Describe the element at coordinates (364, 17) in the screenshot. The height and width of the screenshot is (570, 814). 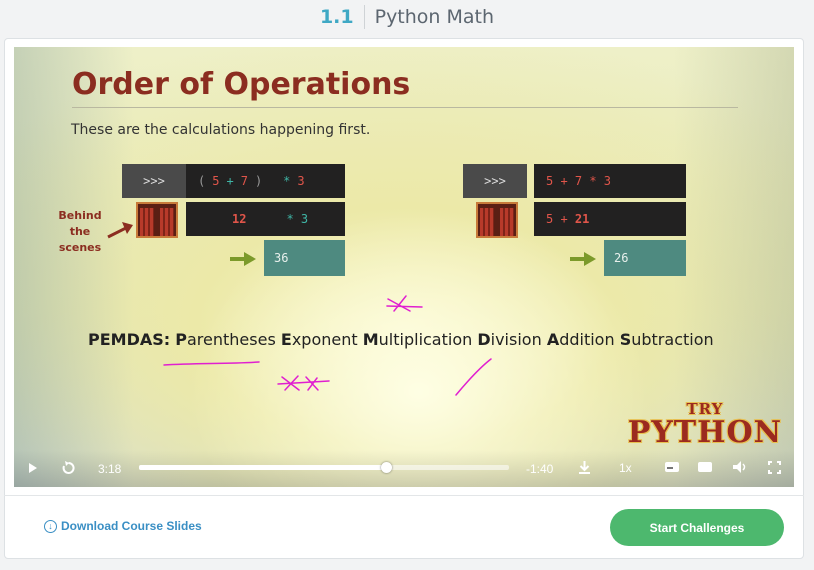
I see `header-divider` at that location.